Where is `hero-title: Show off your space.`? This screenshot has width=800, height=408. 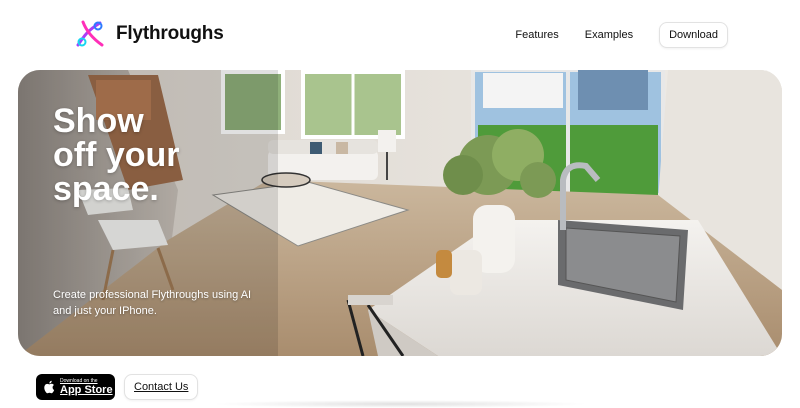 hero-title: Show off your space. is located at coordinates (153, 155).